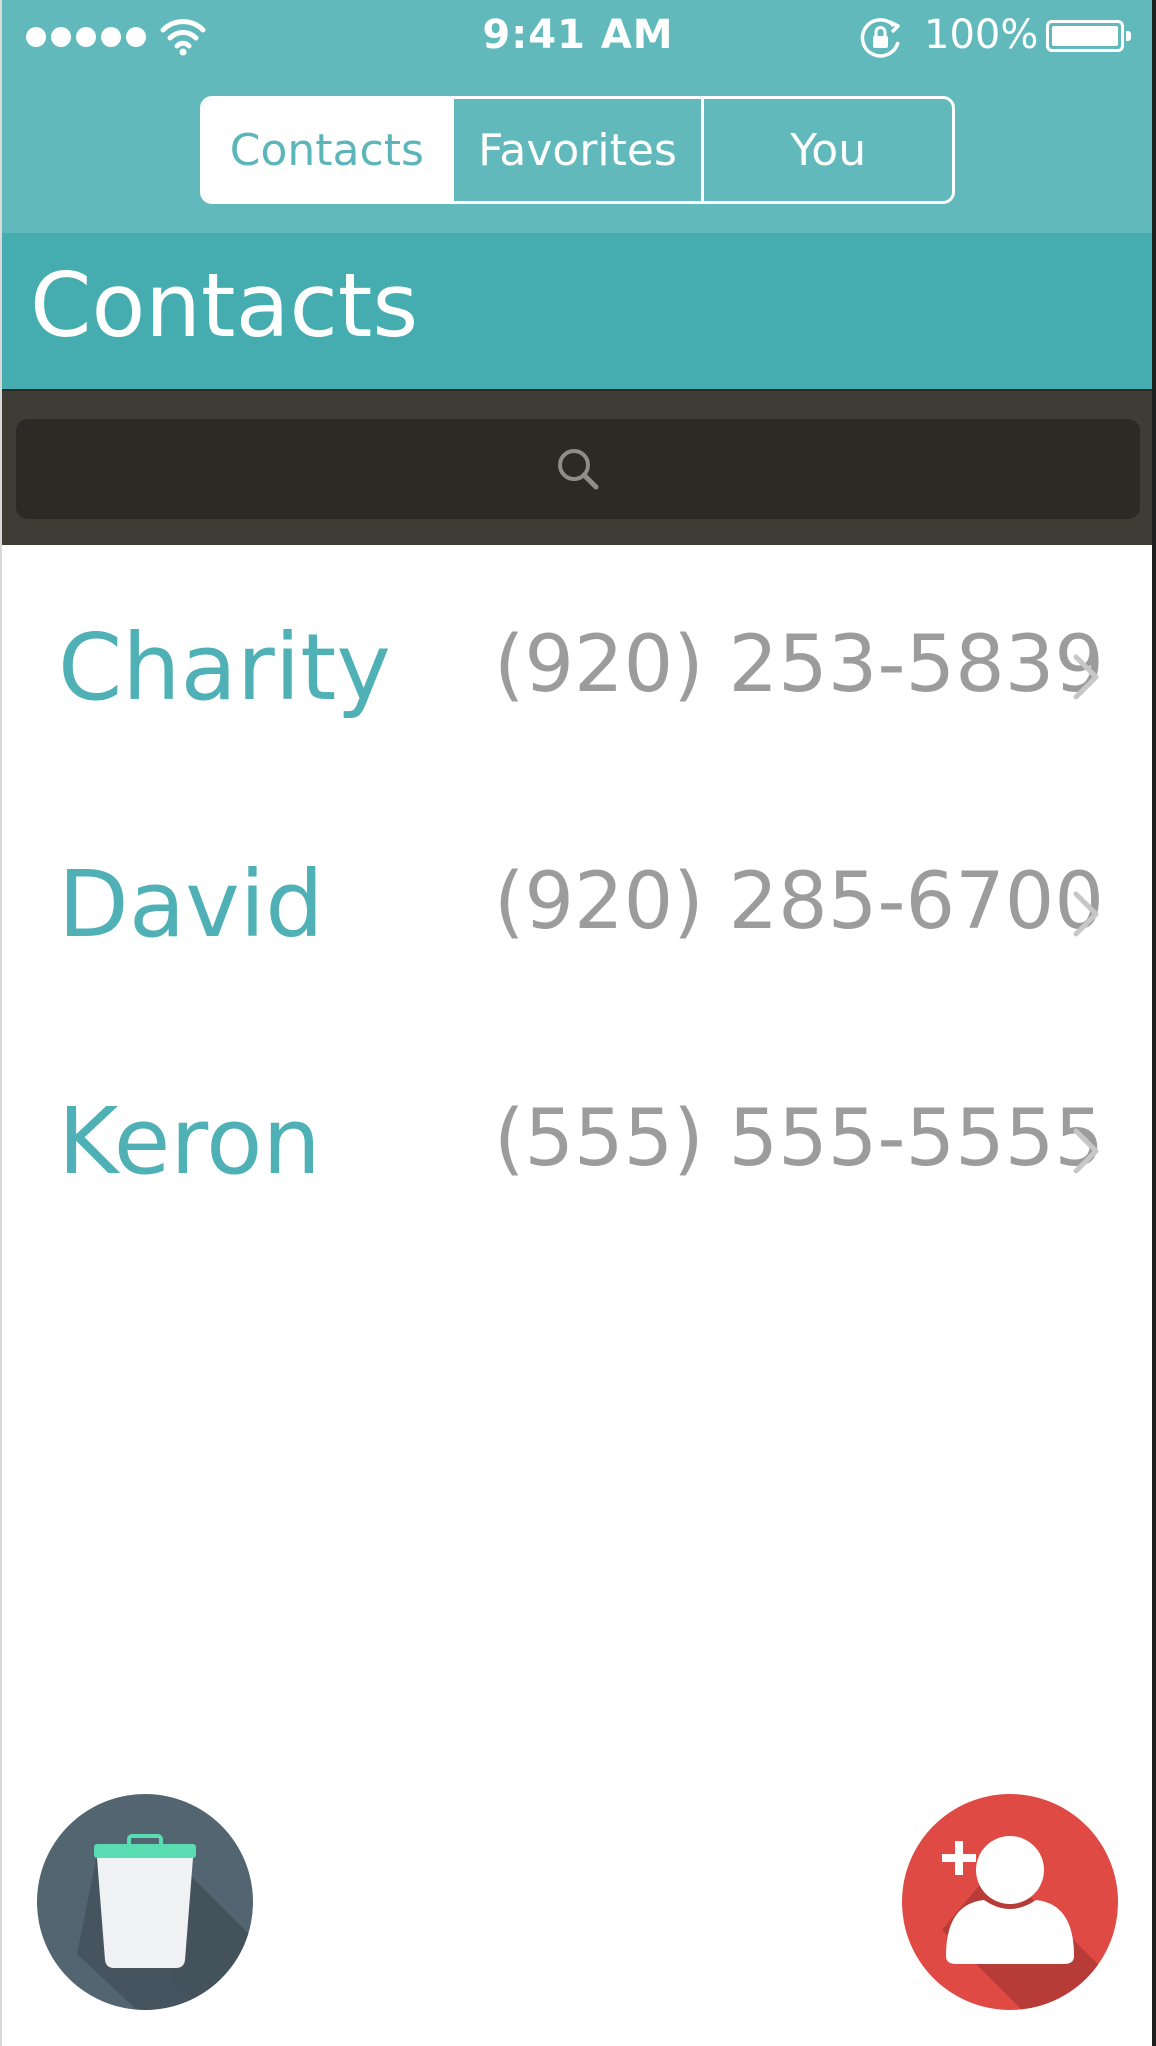  What do you see at coordinates (224, 667) in the screenshot?
I see `contact-name: Charity` at bounding box center [224, 667].